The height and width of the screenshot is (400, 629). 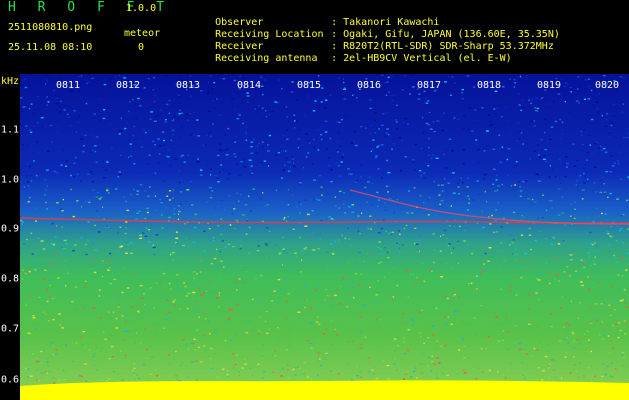 I want to click on time-tick-label: 0819, so click(x=549, y=85).